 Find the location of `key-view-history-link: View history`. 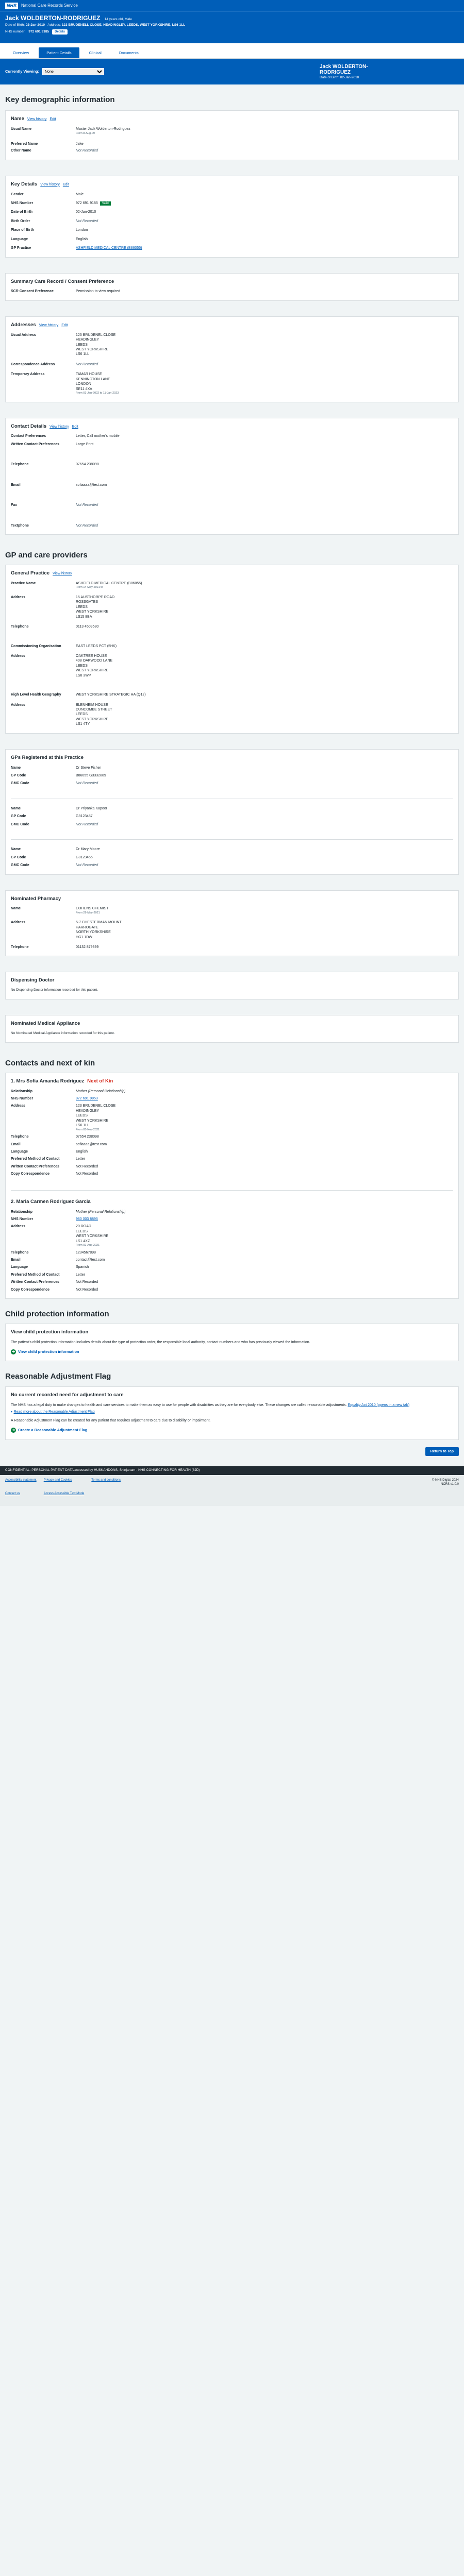

key-view-history-link: View history is located at coordinates (50, 184).